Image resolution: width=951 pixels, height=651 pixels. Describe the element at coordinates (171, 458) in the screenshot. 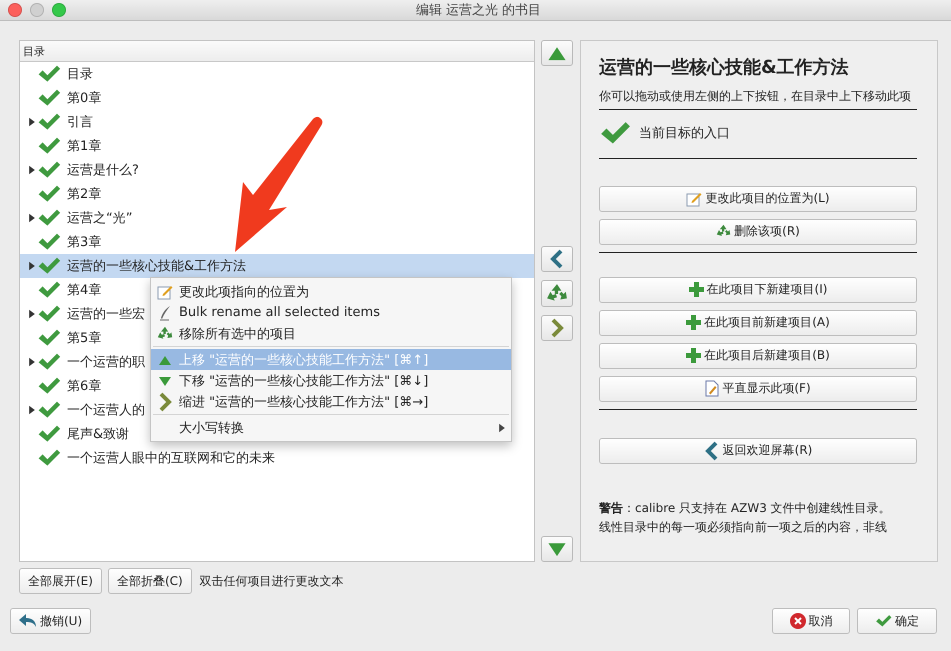

I see `tree-item-label: 一个运营人眼中的互联网和它的未来` at that location.